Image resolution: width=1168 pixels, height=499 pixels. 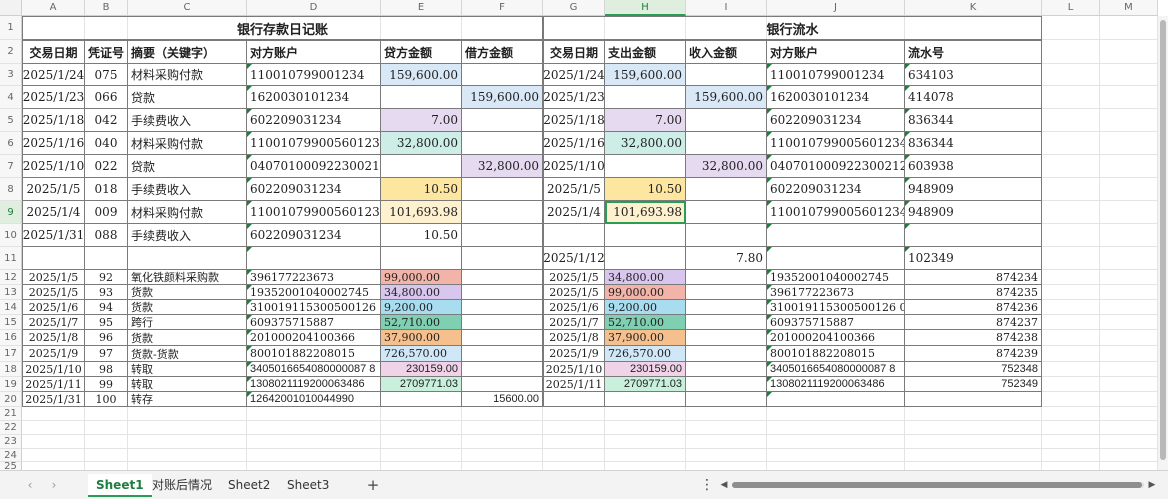 What do you see at coordinates (836, 97) in the screenshot?
I see `statement-account: 1620030101234` at bounding box center [836, 97].